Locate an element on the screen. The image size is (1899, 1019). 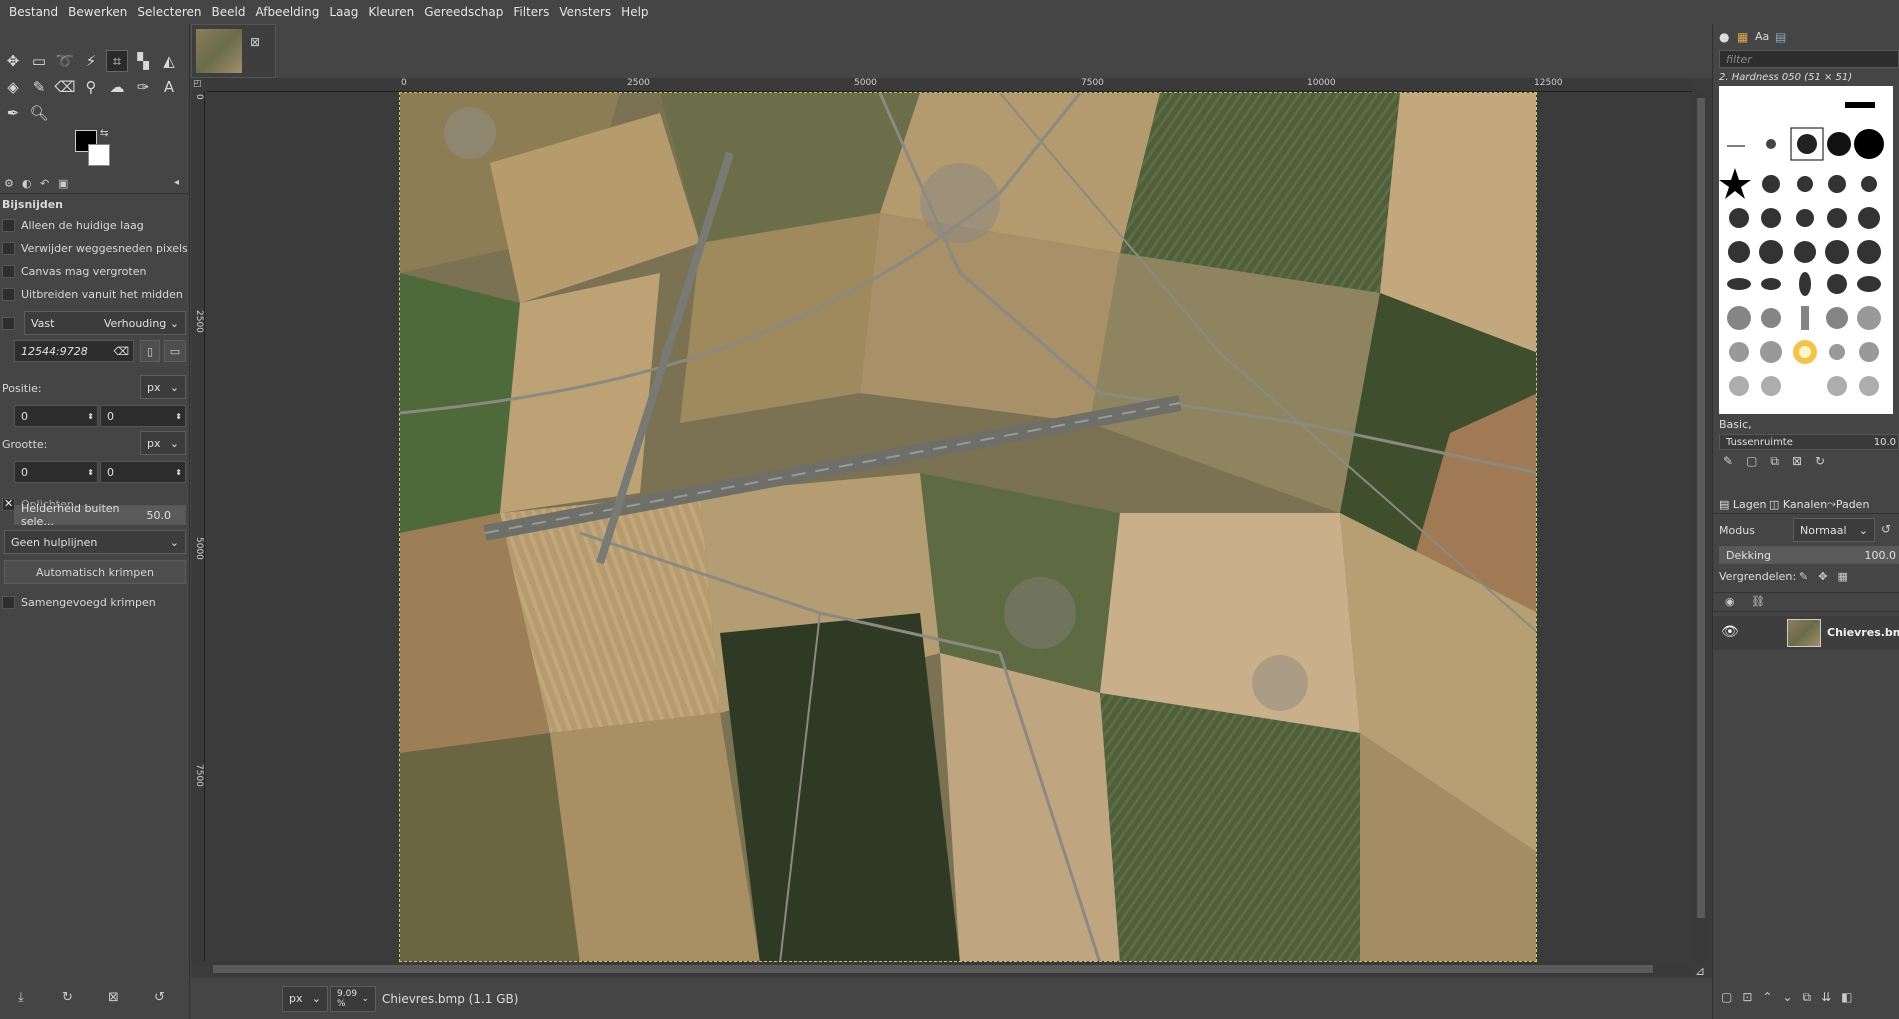
unit-dropdown: px ⌄ is located at coordinates (305, 998).